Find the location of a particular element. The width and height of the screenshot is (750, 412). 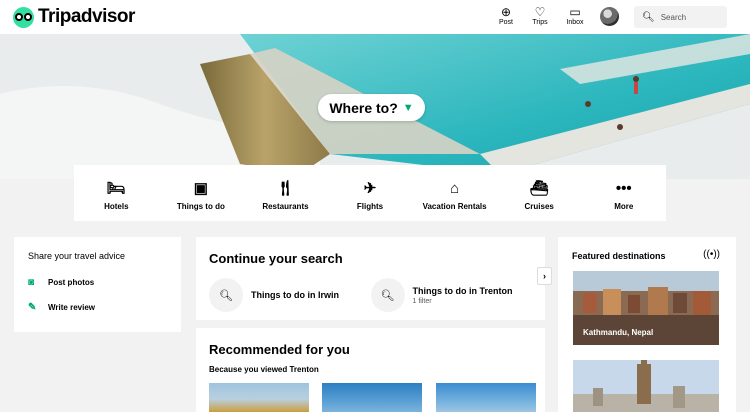

post-photos-link: ◙ Post photos is located at coordinates (97, 282).